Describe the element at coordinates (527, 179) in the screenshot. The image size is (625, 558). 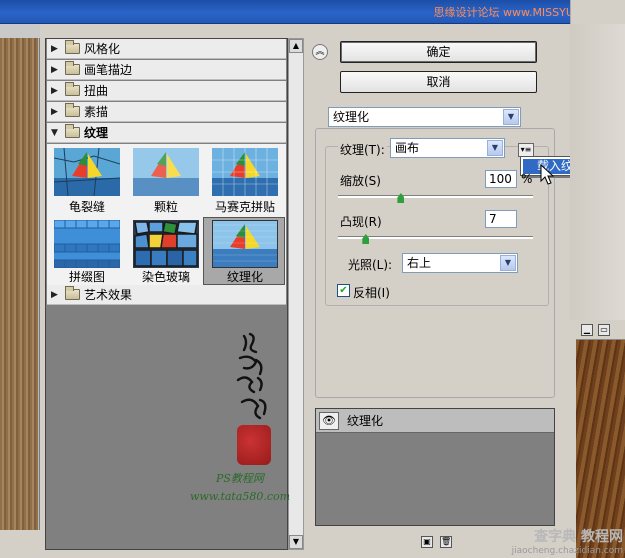
I see `scale-unit: %` at that location.